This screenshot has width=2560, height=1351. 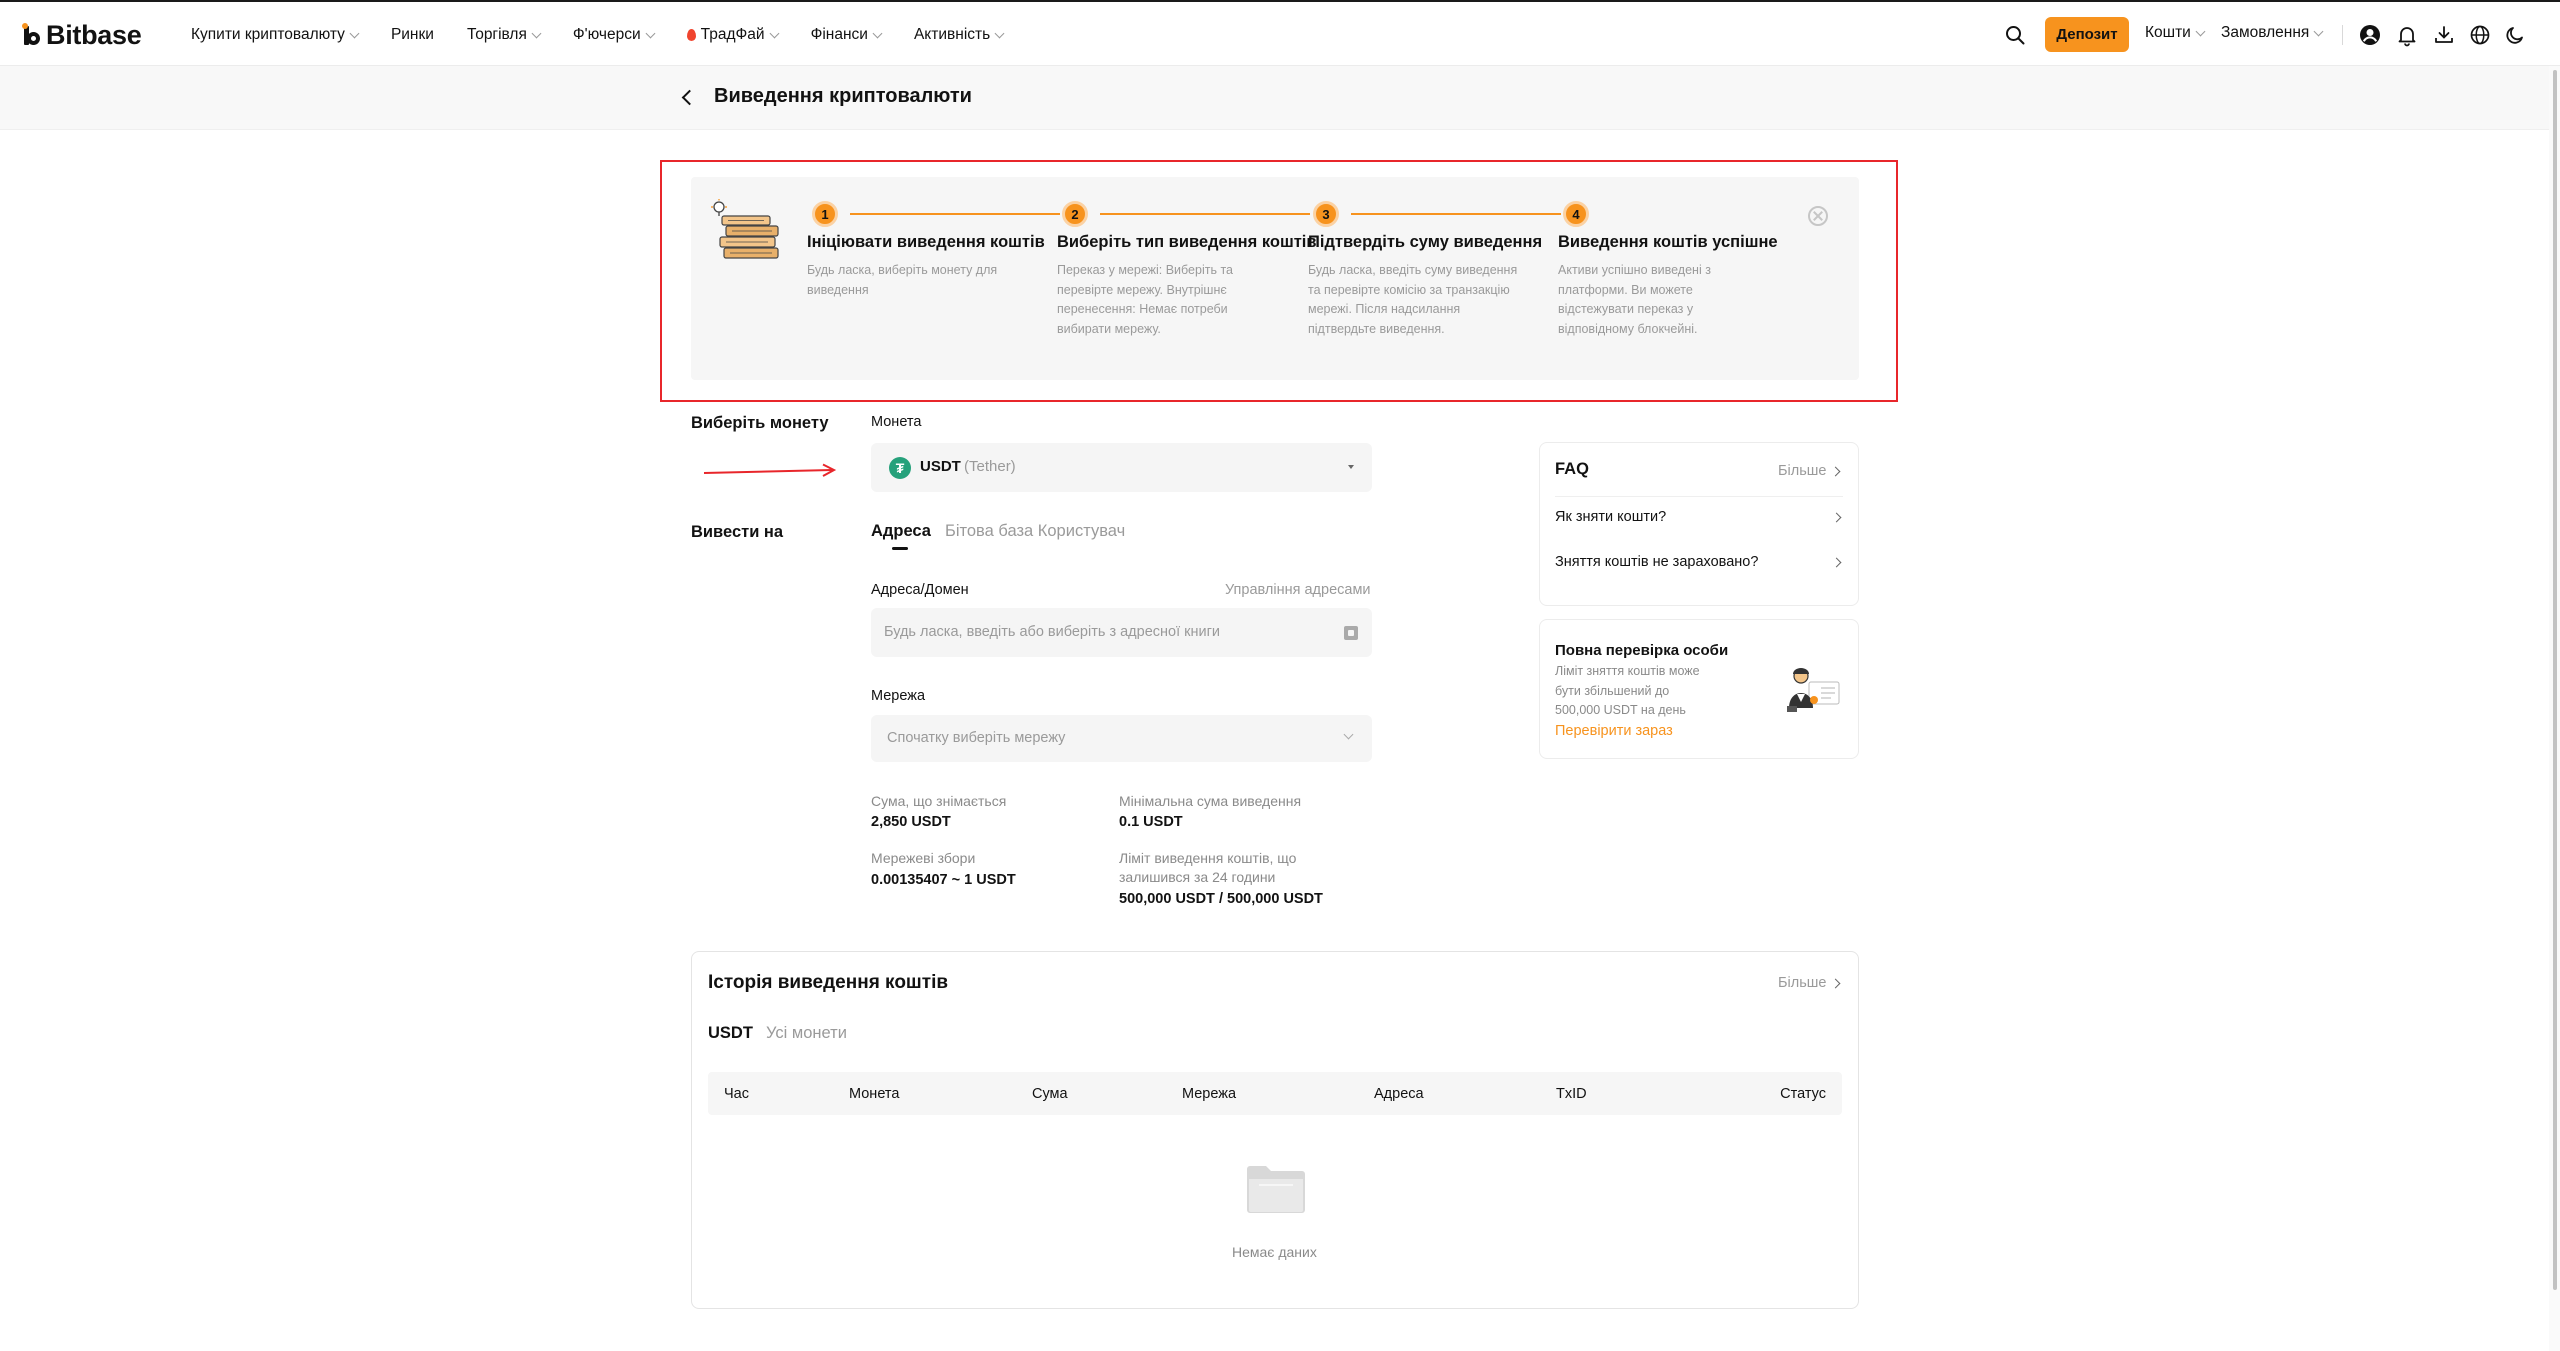 I want to click on funds-menu: Кошти, so click(x=2175, y=33).